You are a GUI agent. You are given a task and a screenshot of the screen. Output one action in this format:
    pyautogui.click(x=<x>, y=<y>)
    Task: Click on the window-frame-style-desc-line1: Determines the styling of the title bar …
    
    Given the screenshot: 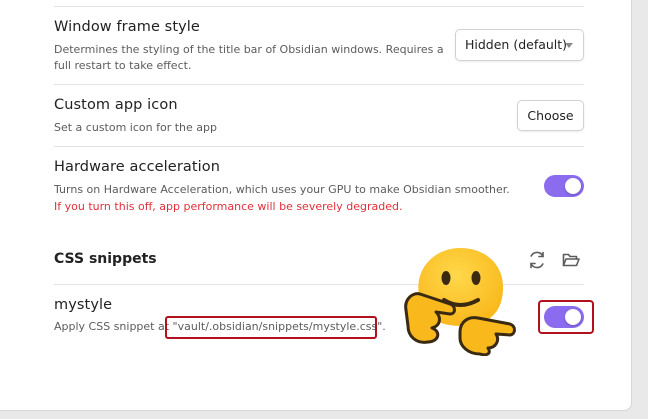 What is the action you would take?
    pyautogui.click(x=249, y=49)
    